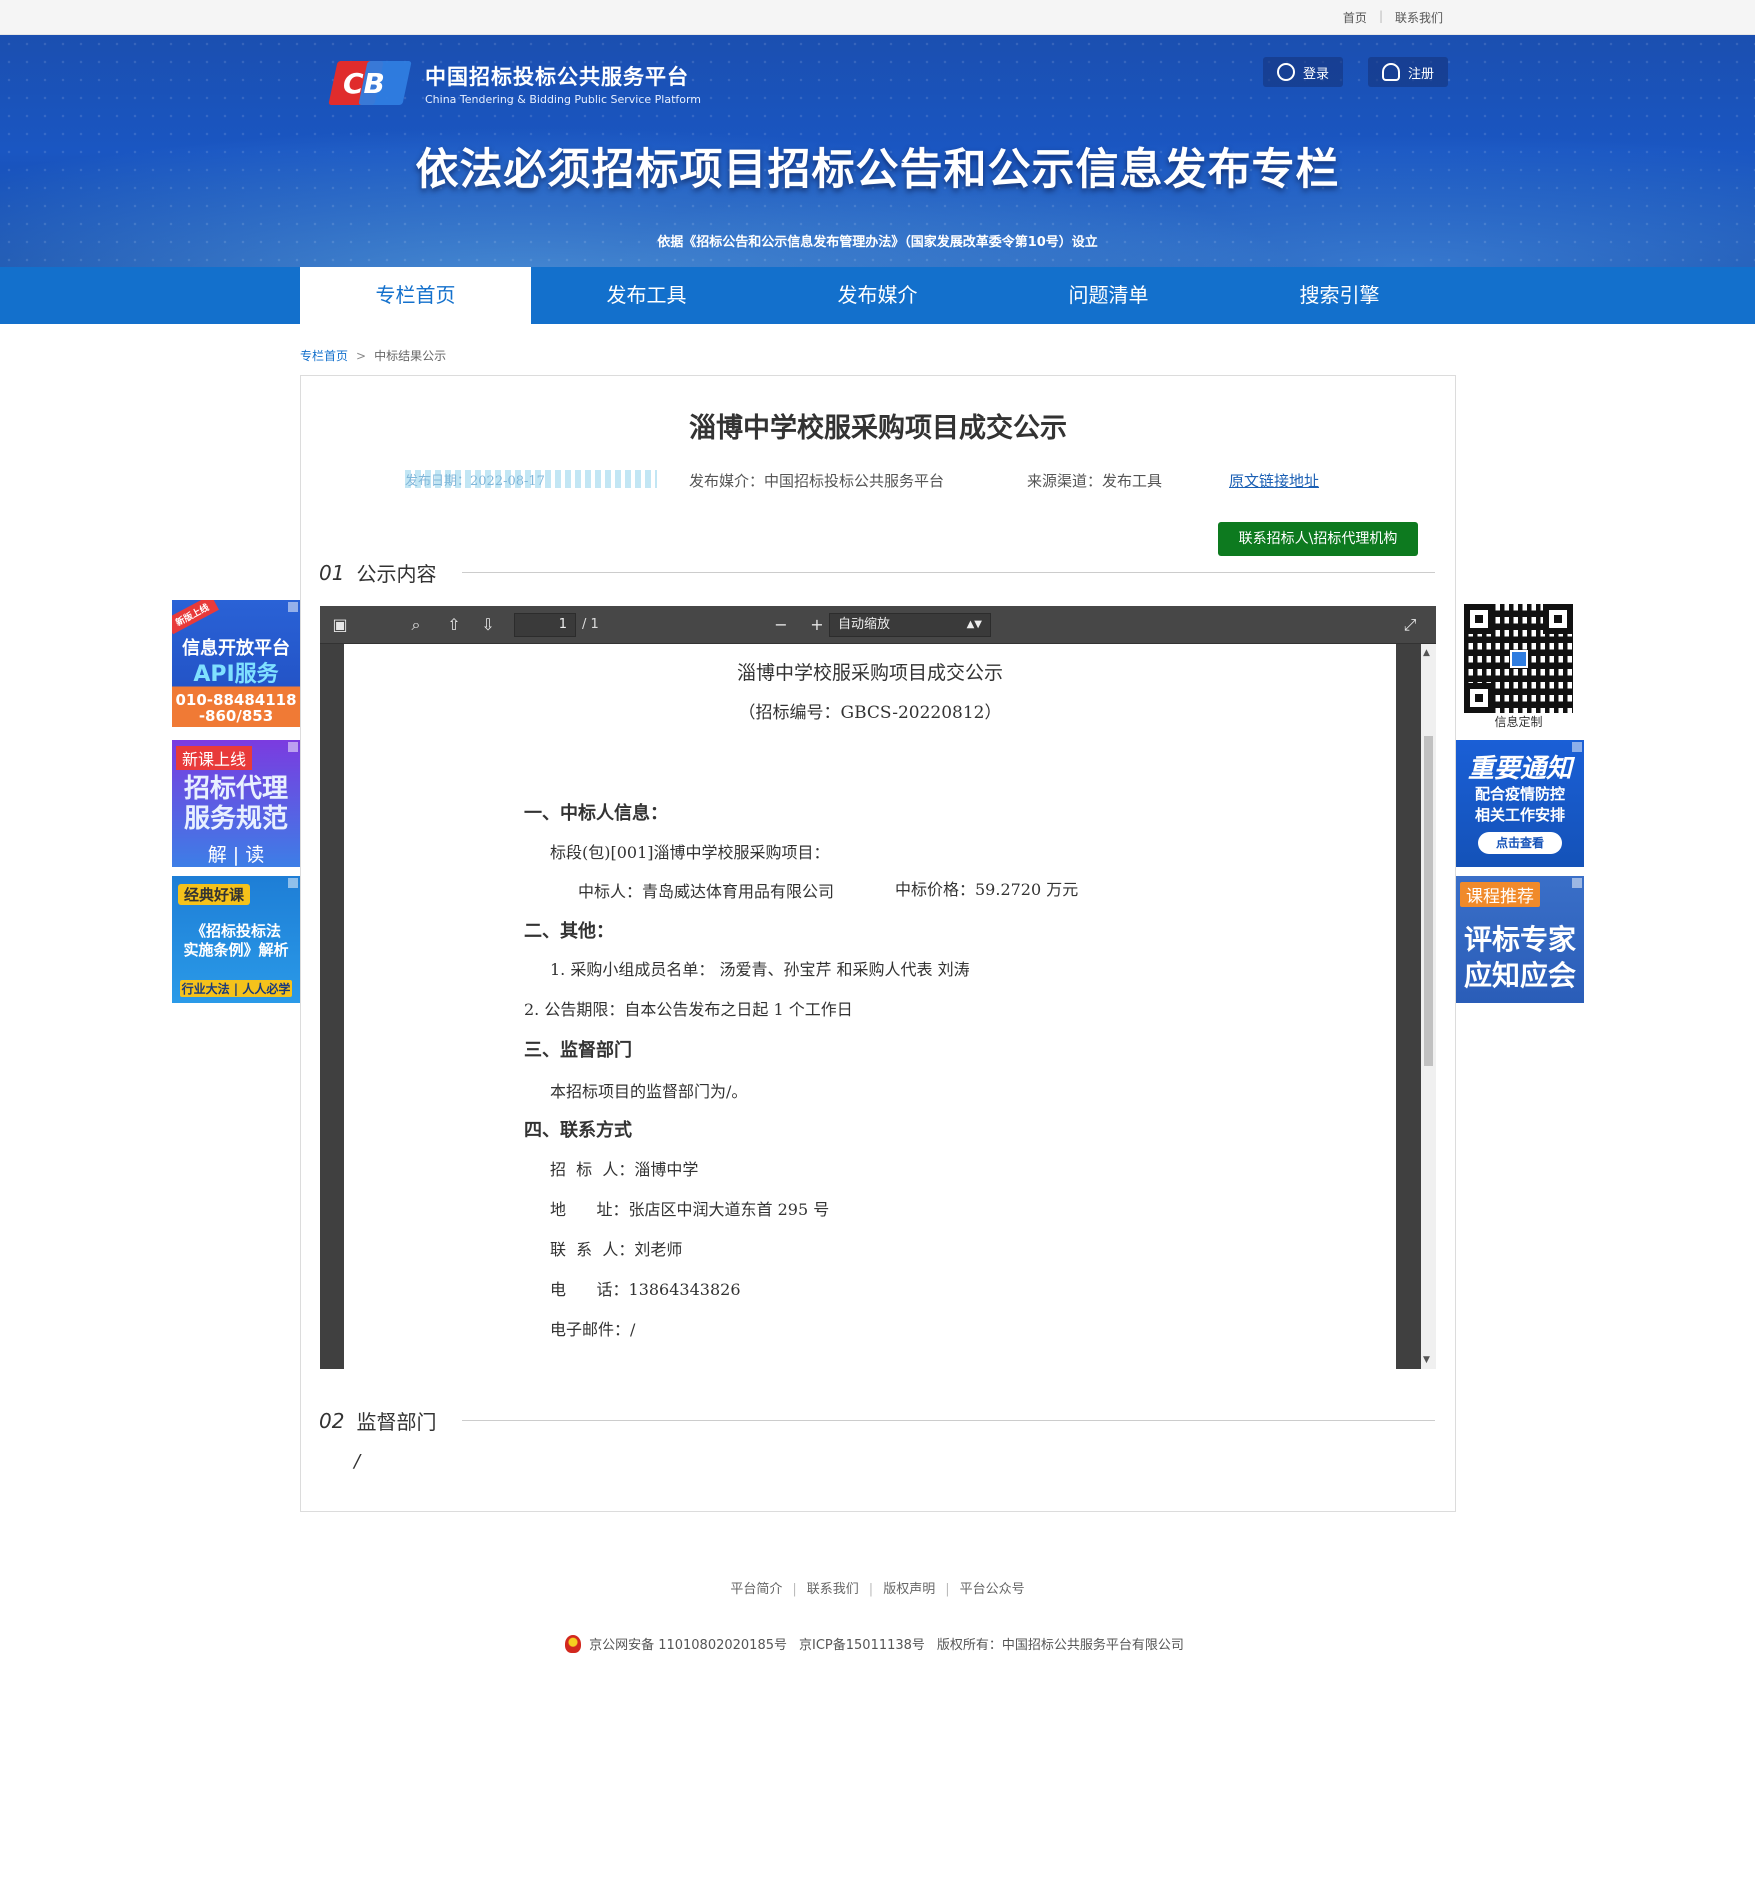 The height and width of the screenshot is (1897, 1755). Describe the element at coordinates (545, 625) in the screenshot. I see `page-number-input: 1` at that location.